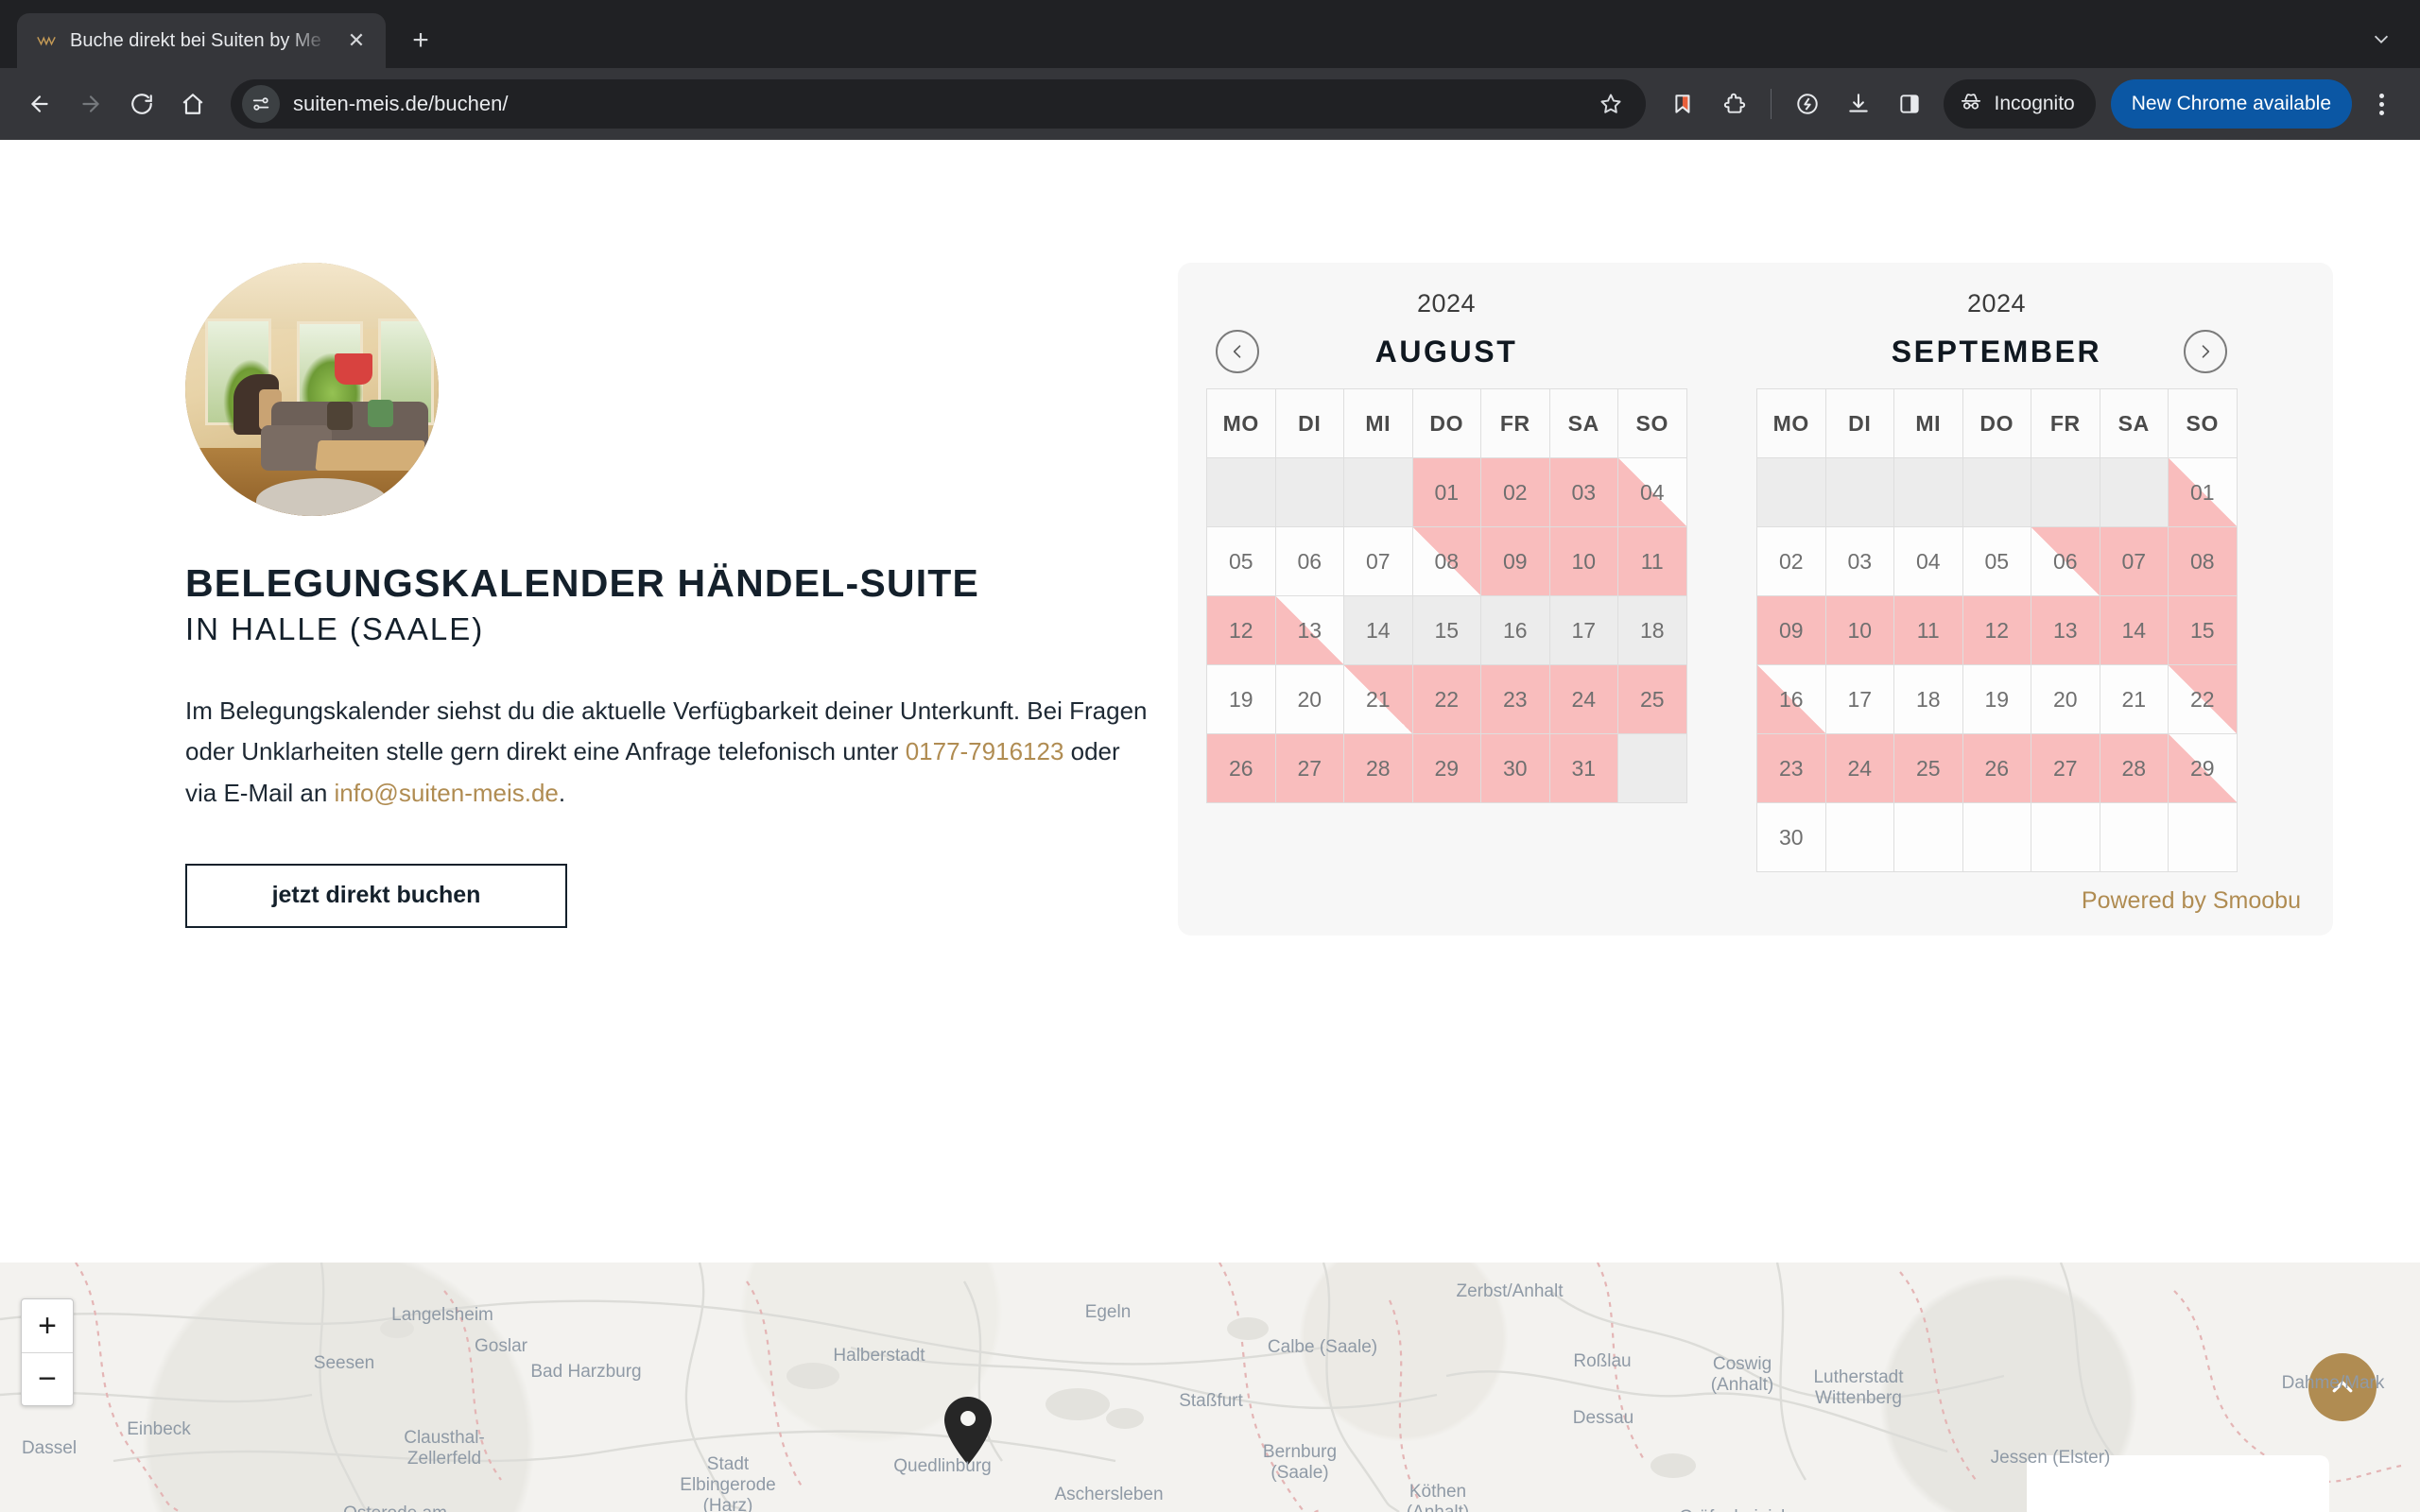 The height and width of the screenshot is (1512, 2420). Describe the element at coordinates (2019, 104) in the screenshot. I see `incognito-indicator: Incognito` at that location.